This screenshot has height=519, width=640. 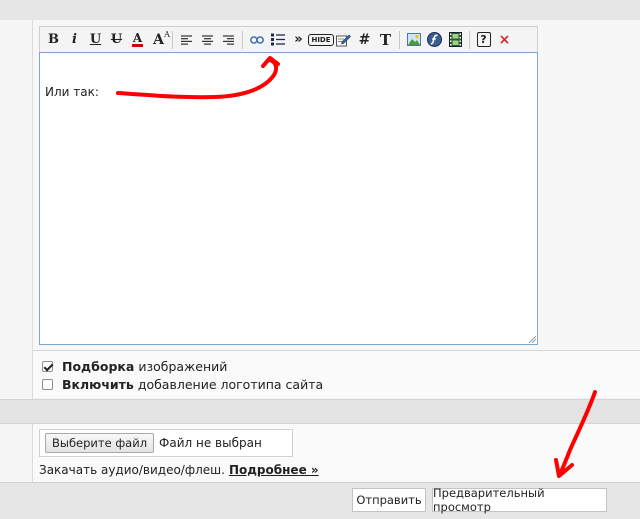 What do you see at coordinates (98, 366) in the screenshot?
I see `gallery-label-strong: Подборка` at bounding box center [98, 366].